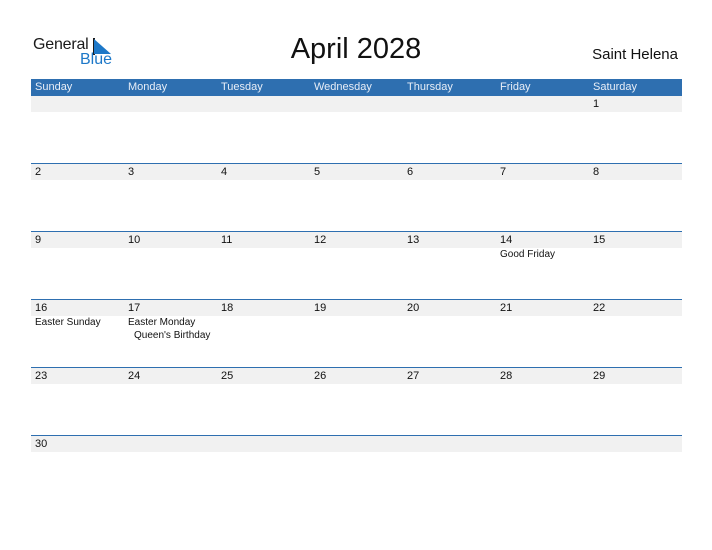 This screenshot has width=712, height=550. What do you see at coordinates (224, 172) in the screenshot?
I see `day-number: 4` at bounding box center [224, 172].